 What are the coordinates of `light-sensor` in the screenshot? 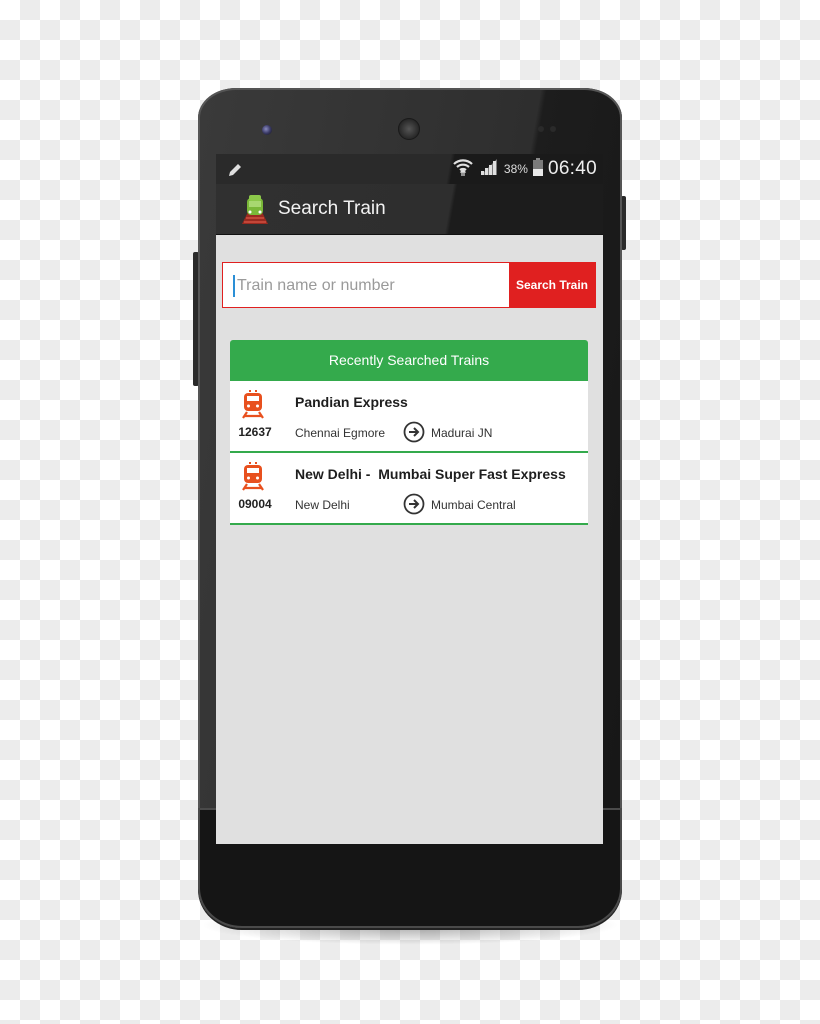 It's located at (553, 129).